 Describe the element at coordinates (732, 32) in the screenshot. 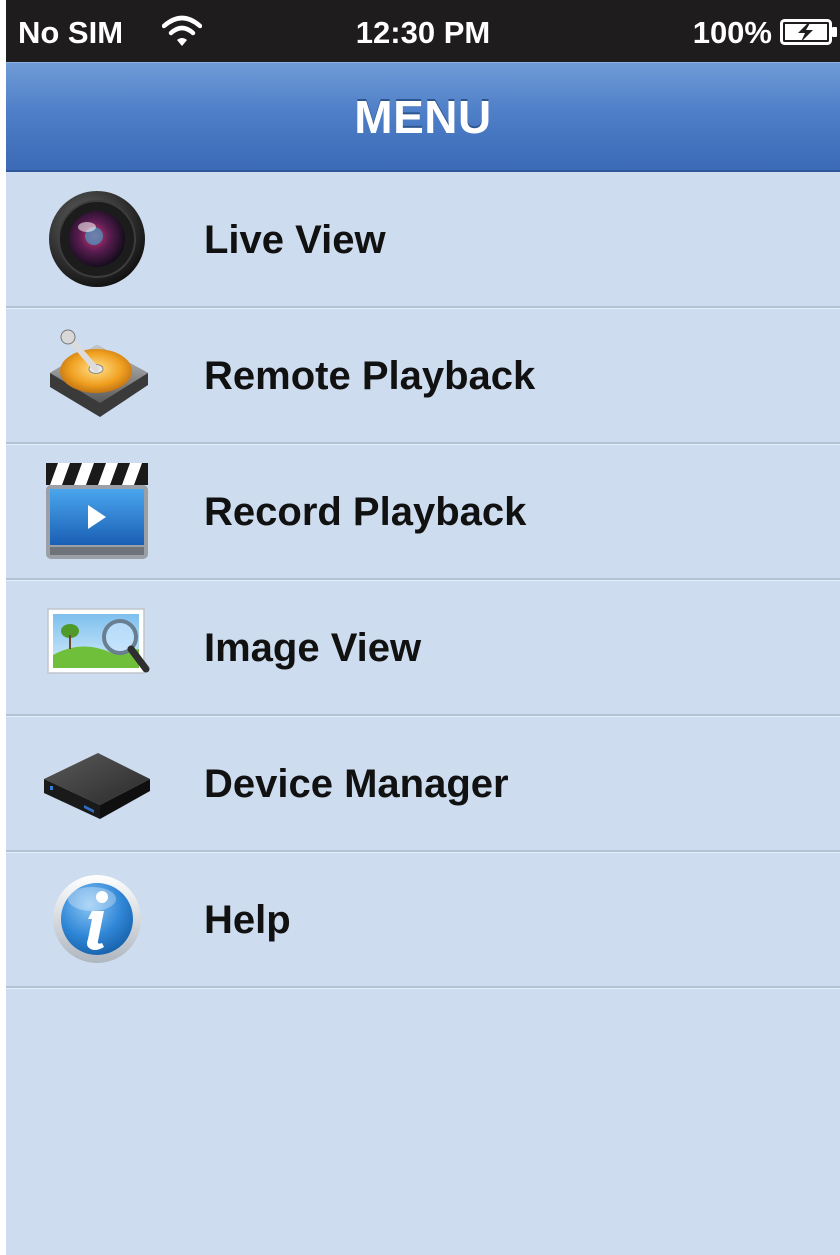

I see `battery-percentage: 100%` at that location.